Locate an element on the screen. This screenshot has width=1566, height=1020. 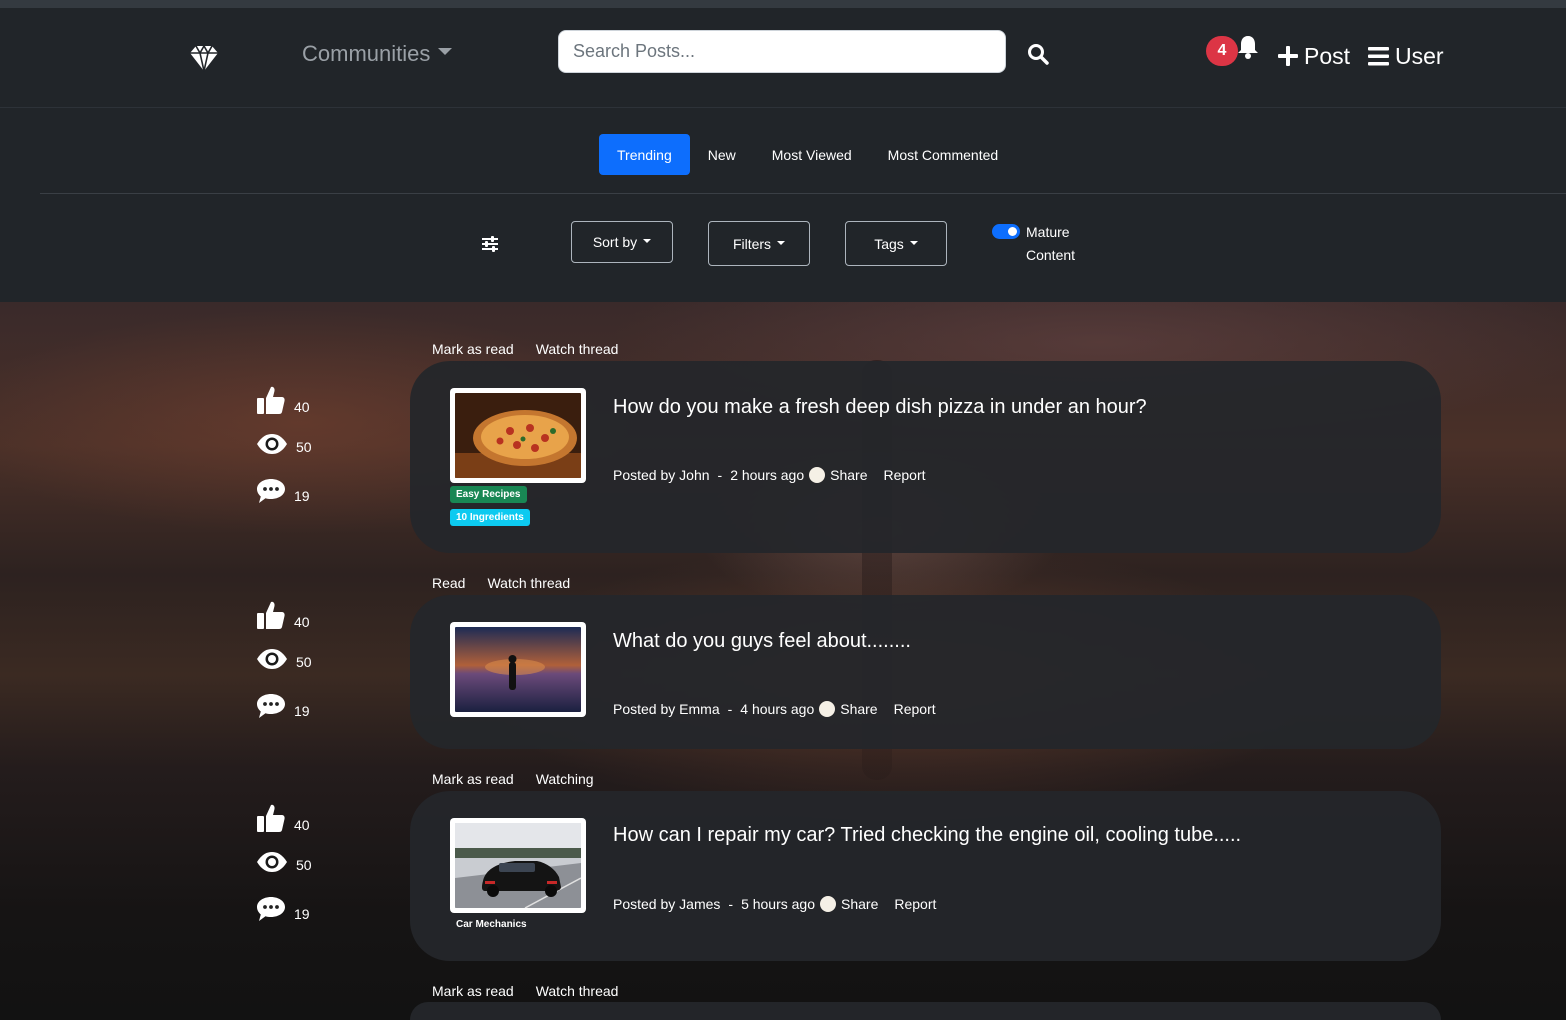
tab-most-viewed: Most Viewed is located at coordinates (812, 154).